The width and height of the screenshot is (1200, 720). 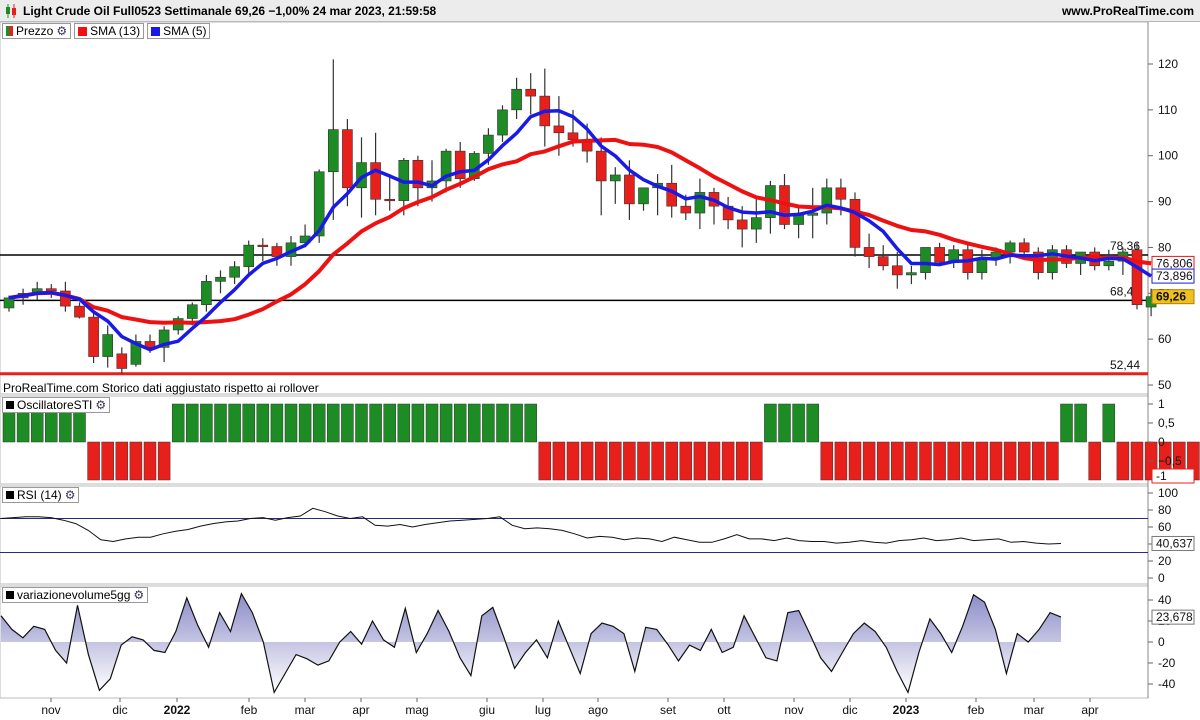 What do you see at coordinates (1034, 710) in the screenshot?
I see `x-tick-label: mar` at bounding box center [1034, 710].